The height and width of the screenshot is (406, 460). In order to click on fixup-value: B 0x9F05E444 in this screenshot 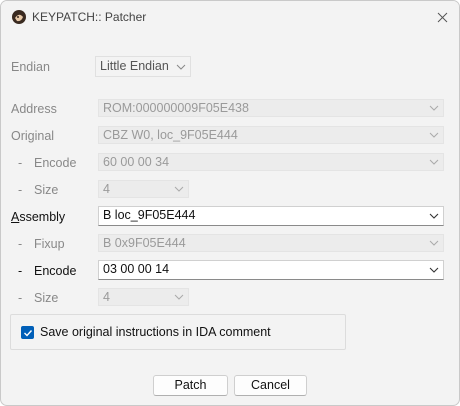, I will do `click(144, 243)`.